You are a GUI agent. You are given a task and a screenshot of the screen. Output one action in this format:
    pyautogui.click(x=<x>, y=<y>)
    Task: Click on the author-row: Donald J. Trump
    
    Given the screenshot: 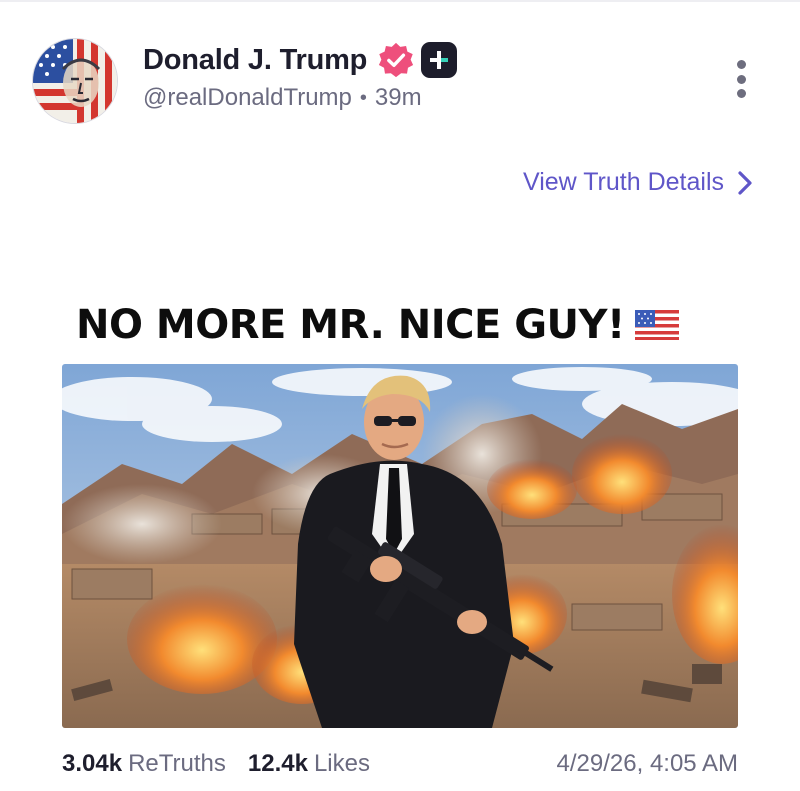 What is the action you would take?
    pyautogui.click(x=300, y=60)
    